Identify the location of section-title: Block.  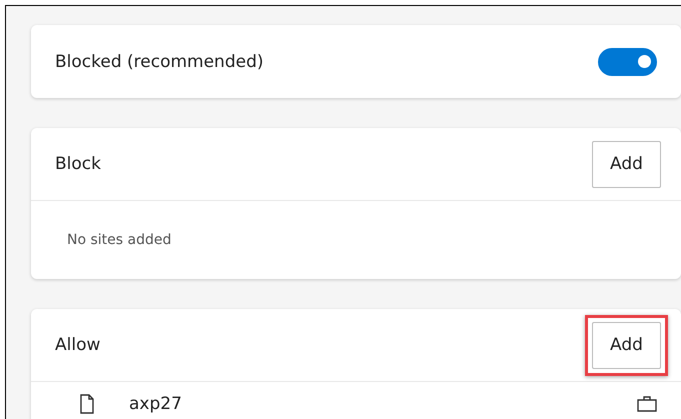
(78, 164).